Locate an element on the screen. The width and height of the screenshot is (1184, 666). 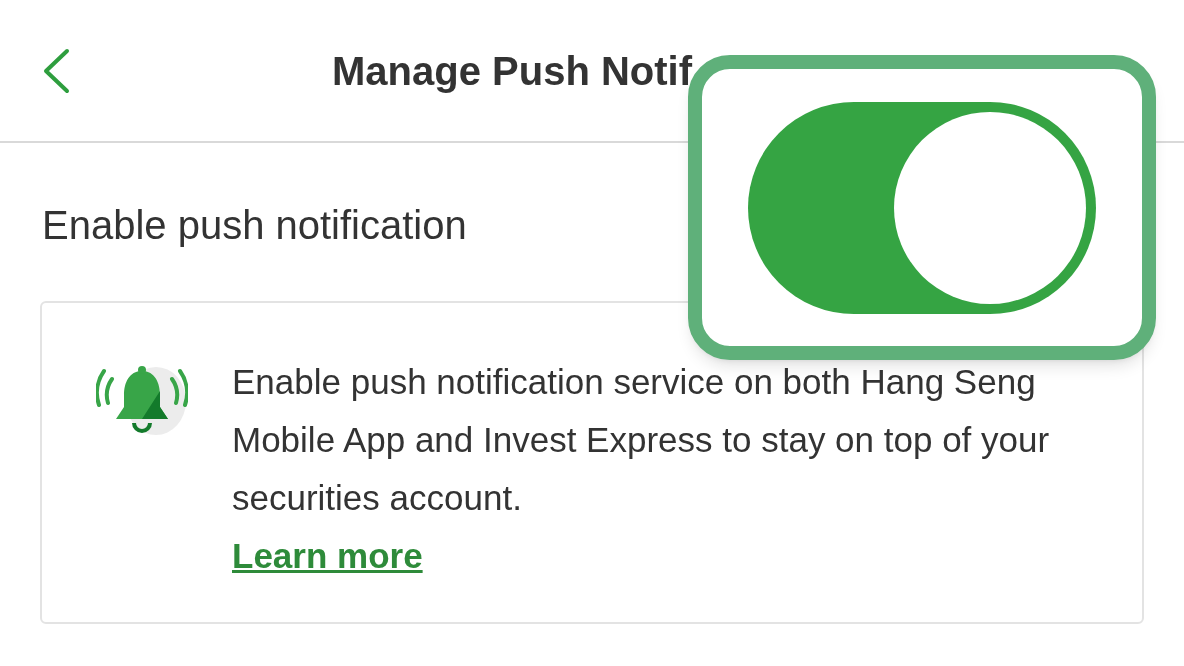
learn-more-link: Learn more is located at coordinates (327, 555).